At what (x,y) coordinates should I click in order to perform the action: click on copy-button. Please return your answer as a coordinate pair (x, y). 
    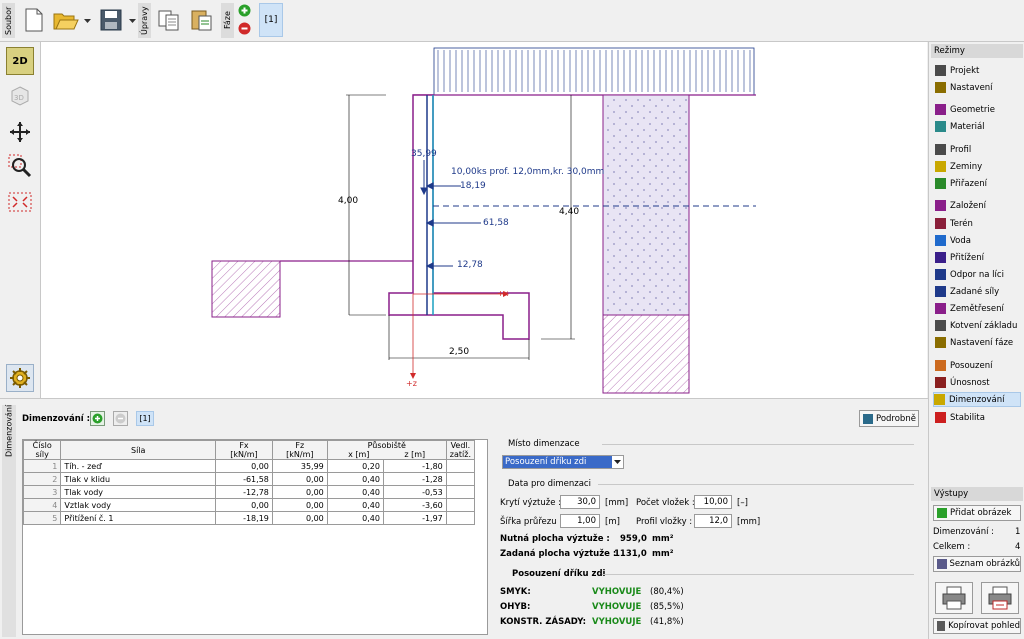
    Looking at the image, I should click on (169, 20).